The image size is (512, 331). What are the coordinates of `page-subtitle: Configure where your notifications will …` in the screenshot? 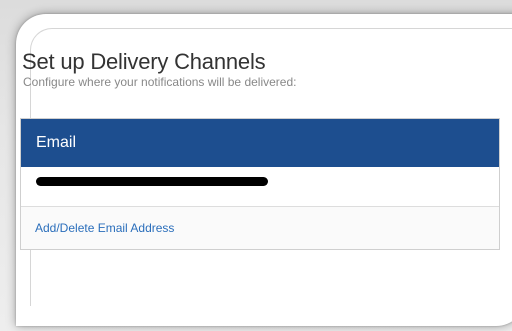 It's located at (160, 82).